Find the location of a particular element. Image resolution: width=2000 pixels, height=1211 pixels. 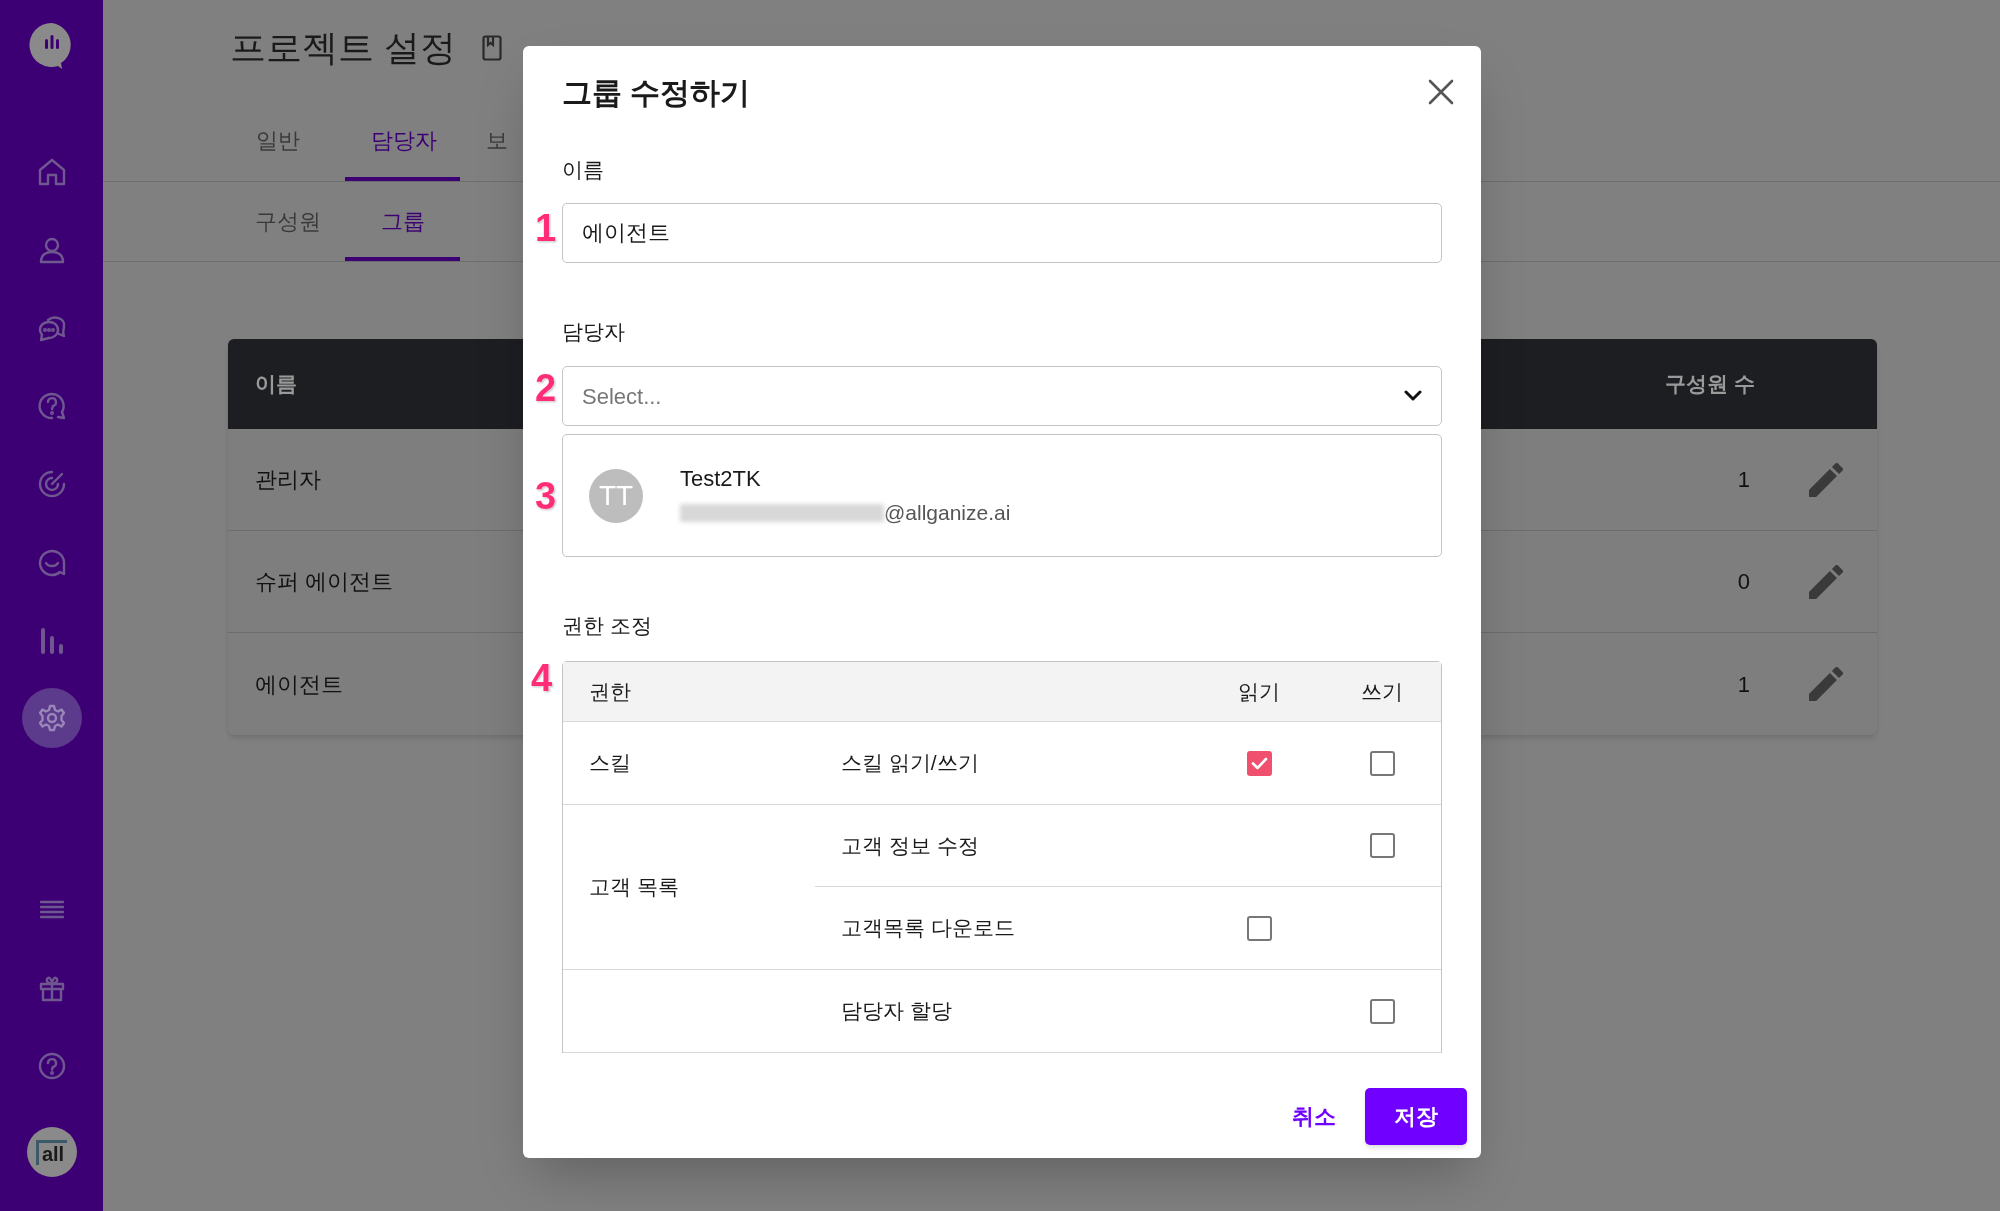

book-icon is located at coordinates (492, 48).